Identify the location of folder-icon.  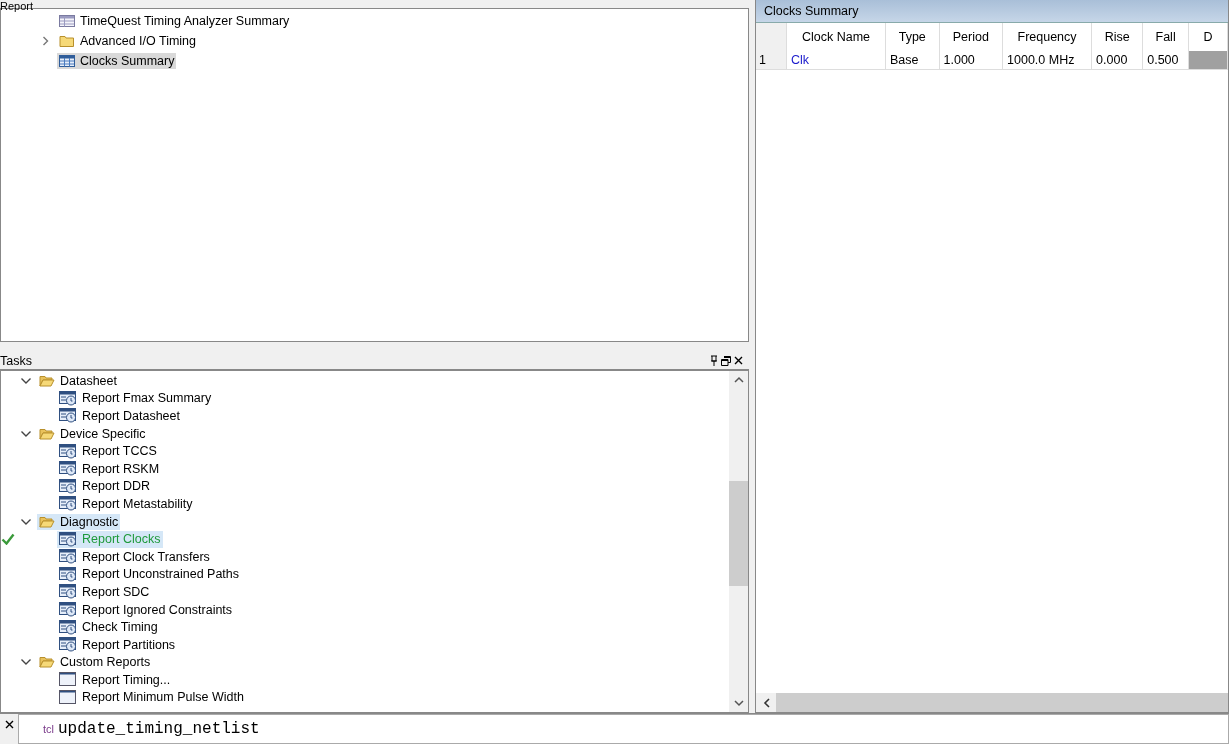
(67, 41).